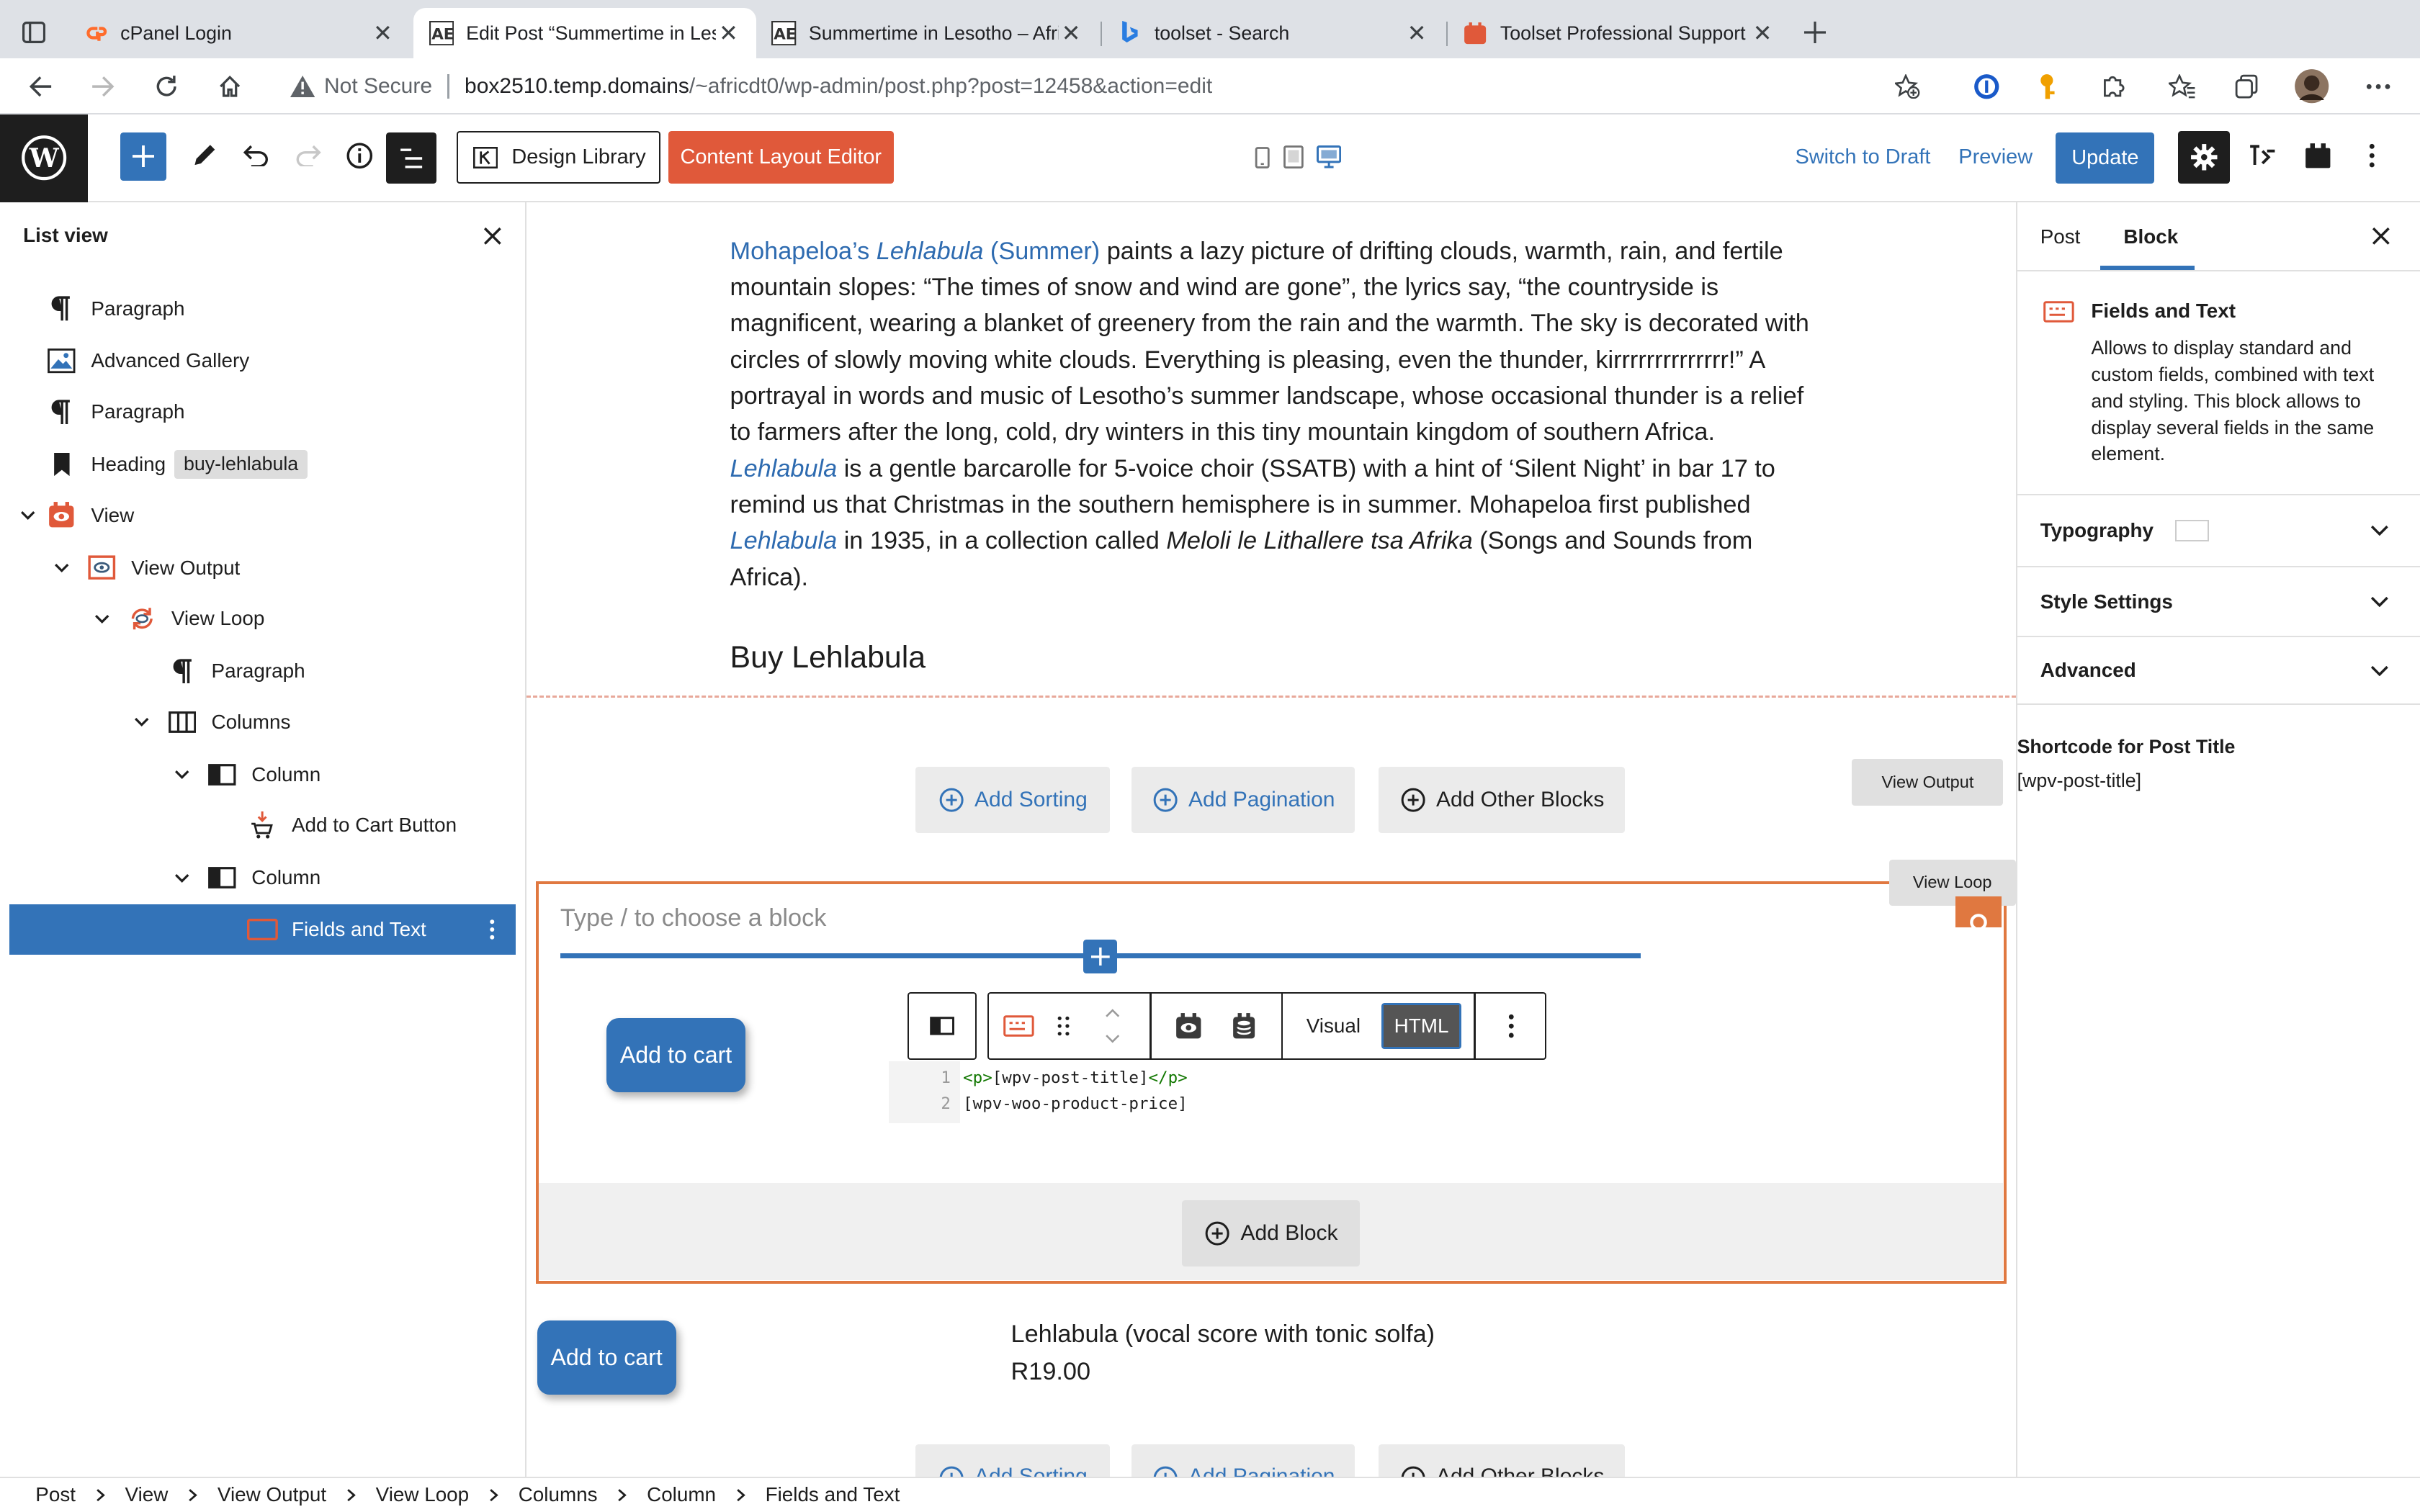 This screenshot has width=2420, height=1512. What do you see at coordinates (693, 918) in the screenshot?
I see `block-placeholder: Type / to choose a block` at bounding box center [693, 918].